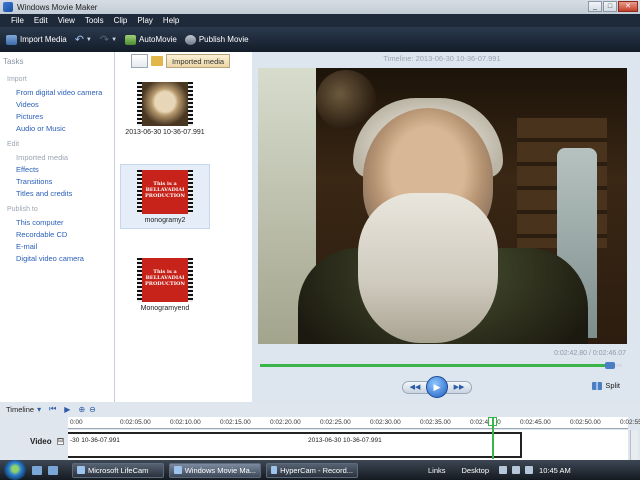  What do you see at coordinates (37, 470) in the screenshot?
I see `quicklaunch-desktop-icon` at bounding box center [37, 470].